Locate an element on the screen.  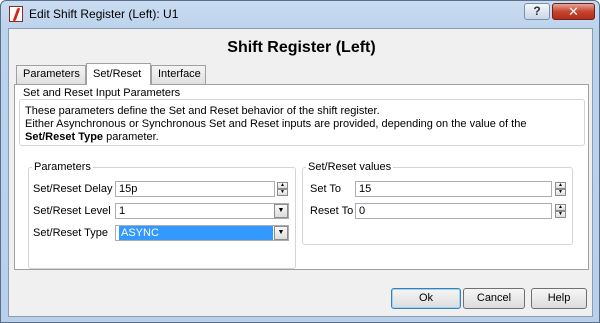
window-title: Edit Shift Register (Left): U1 is located at coordinates (104, 14).